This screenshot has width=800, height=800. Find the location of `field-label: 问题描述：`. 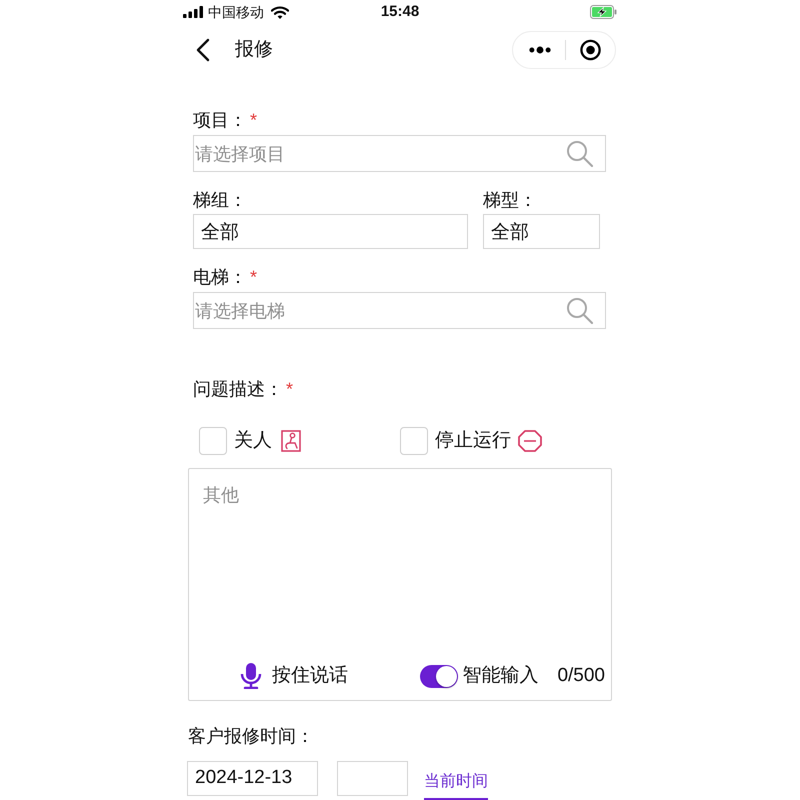

field-label: 问题描述： is located at coordinates (238, 389).